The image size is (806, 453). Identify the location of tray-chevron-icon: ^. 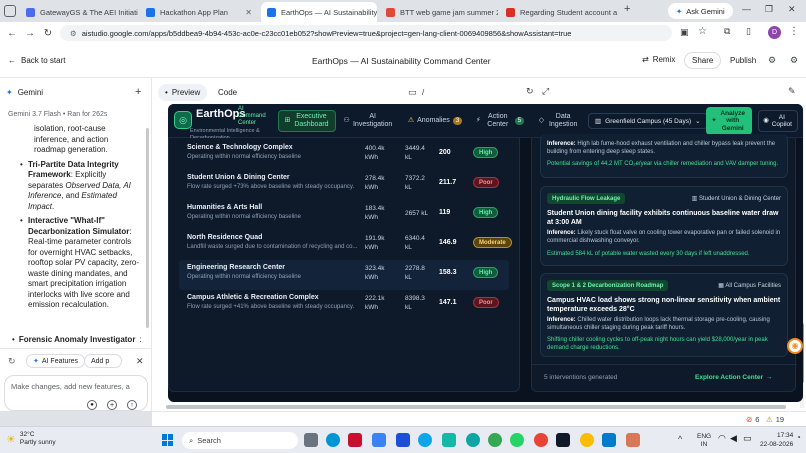
(680, 439).